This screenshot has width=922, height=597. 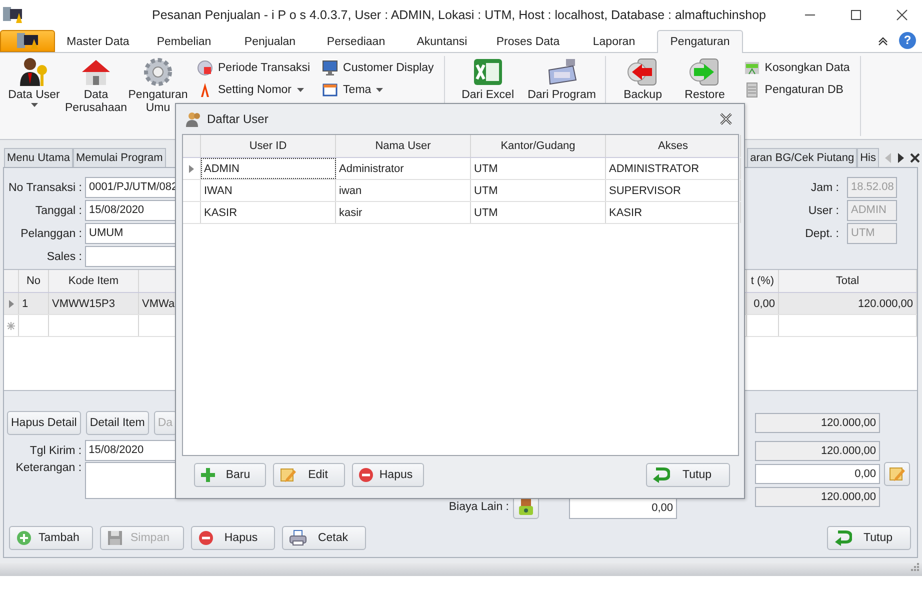 What do you see at coordinates (528, 41) in the screenshot?
I see `ribbon-tab: Proses Data` at bounding box center [528, 41].